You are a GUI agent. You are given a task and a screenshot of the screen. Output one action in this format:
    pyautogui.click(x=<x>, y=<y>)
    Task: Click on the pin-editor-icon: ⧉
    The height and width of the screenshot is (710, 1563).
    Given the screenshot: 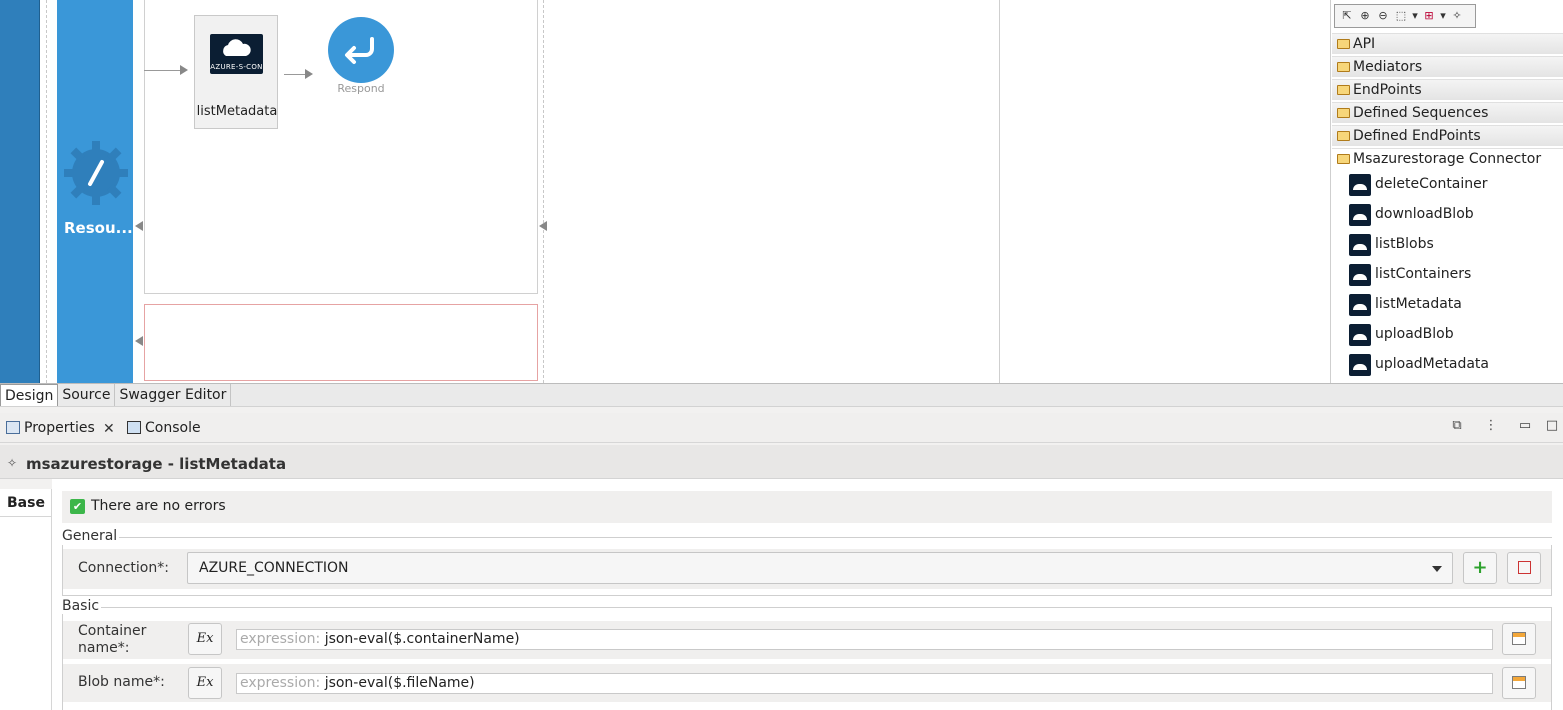 What is the action you would take?
    pyautogui.click(x=1457, y=427)
    